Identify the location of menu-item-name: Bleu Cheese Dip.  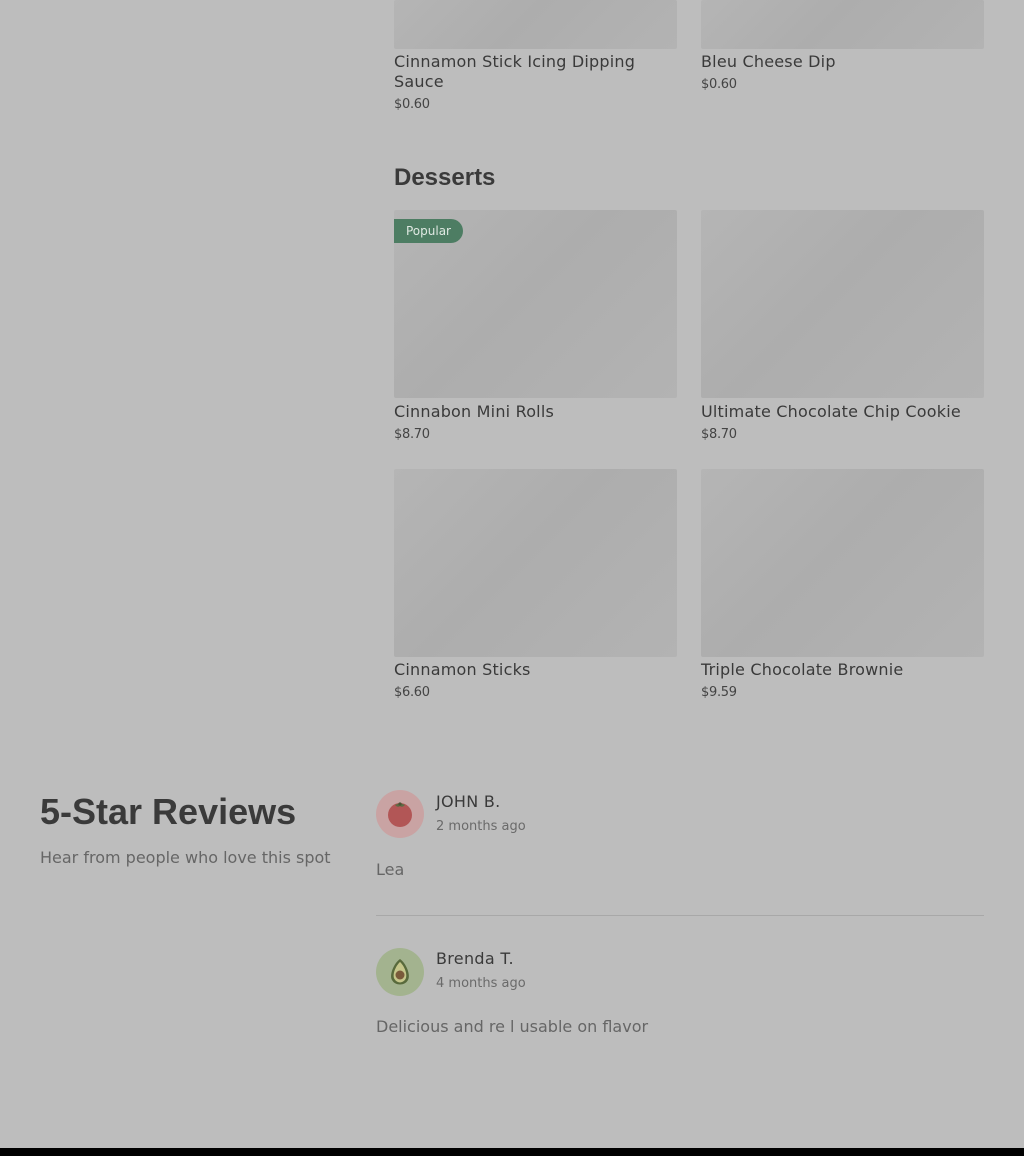
(842, 62).